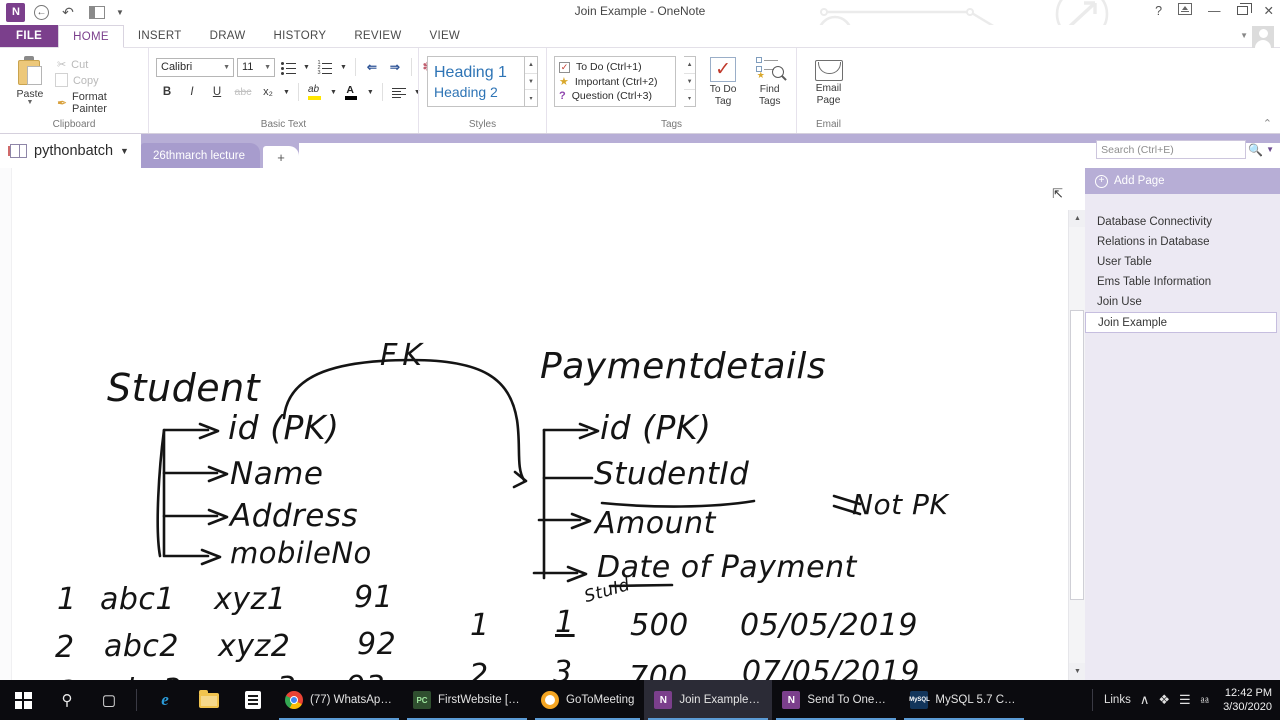  What do you see at coordinates (217, 92) in the screenshot?
I see `underline-button: U` at bounding box center [217, 92].